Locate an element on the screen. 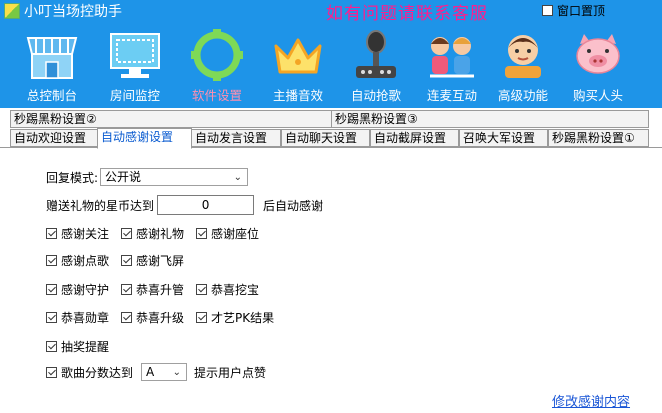 This screenshot has width=662, height=413. gear-icon is located at coordinates (217, 55).